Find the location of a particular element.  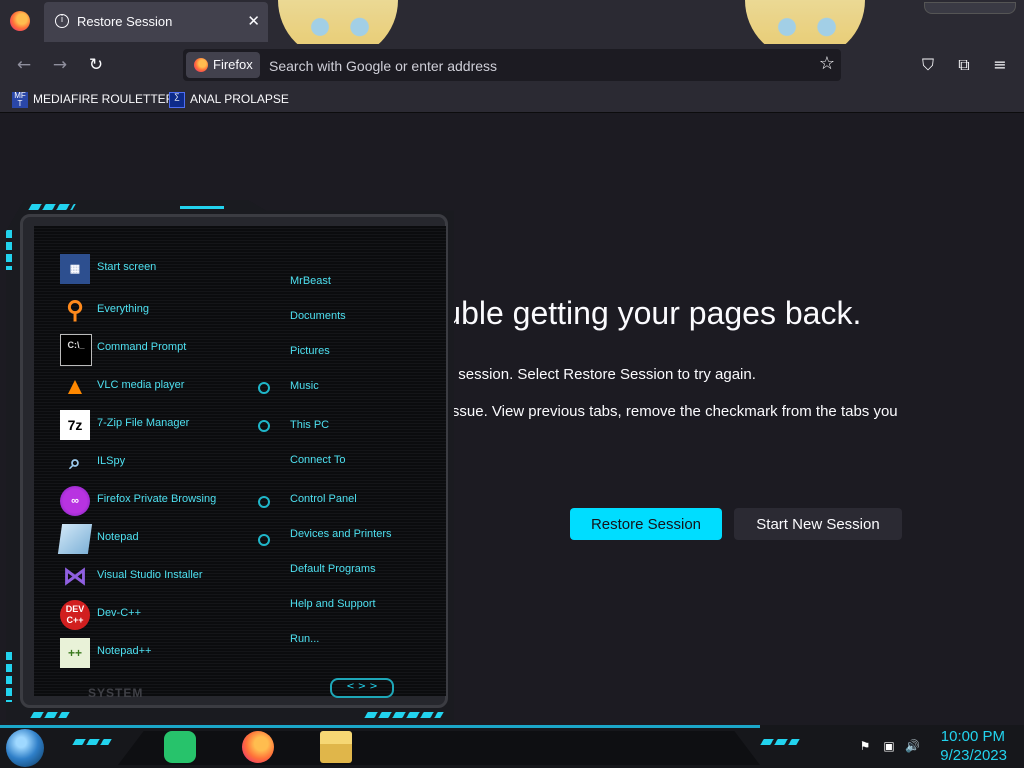

notepad-plus-plus-icon: ++ is located at coordinates (75, 653).